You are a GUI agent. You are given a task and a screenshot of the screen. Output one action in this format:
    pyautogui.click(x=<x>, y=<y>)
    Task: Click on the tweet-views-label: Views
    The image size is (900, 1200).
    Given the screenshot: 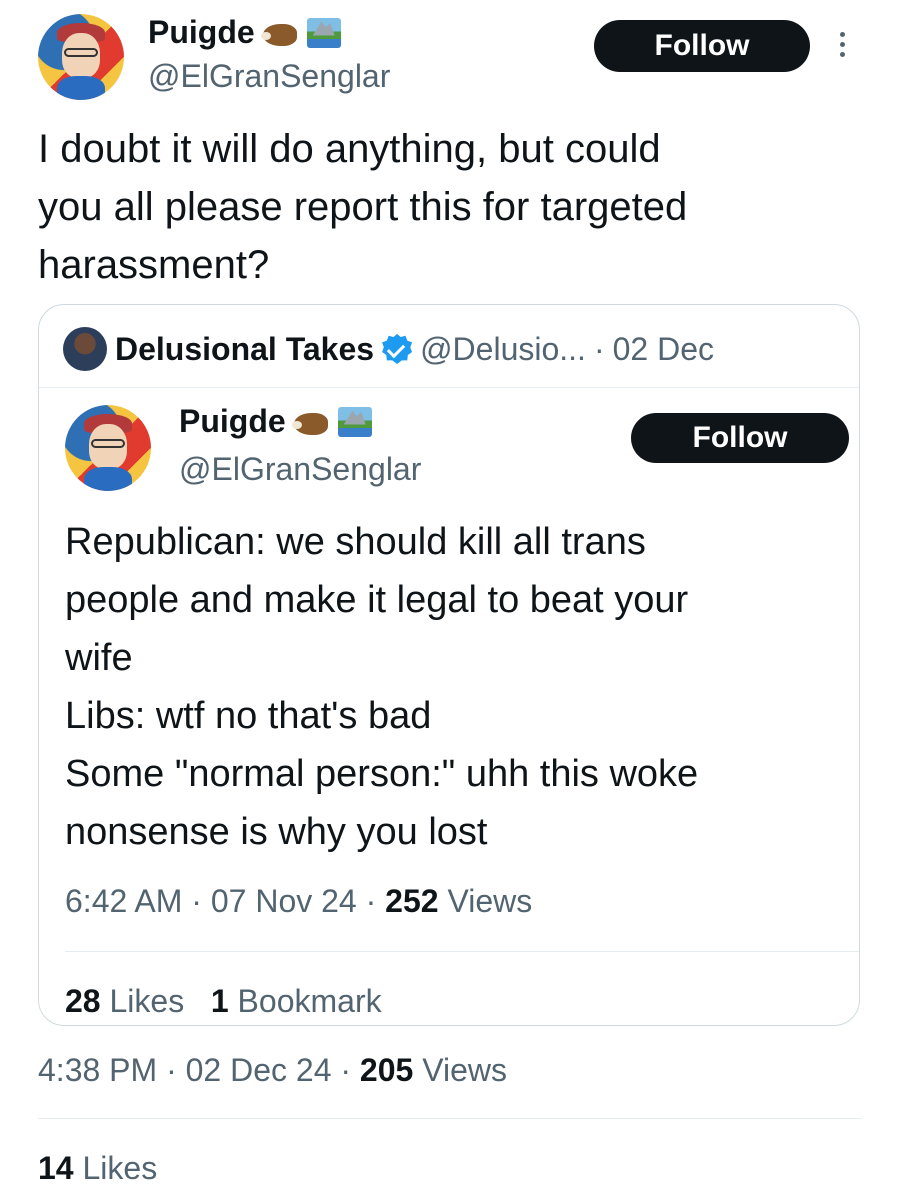 What is the action you would take?
    pyautogui.click(x=464, y=1070)
    